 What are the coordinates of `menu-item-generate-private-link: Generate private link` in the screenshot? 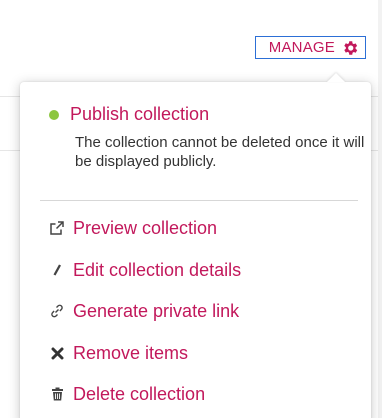 It's located at (144, 311).